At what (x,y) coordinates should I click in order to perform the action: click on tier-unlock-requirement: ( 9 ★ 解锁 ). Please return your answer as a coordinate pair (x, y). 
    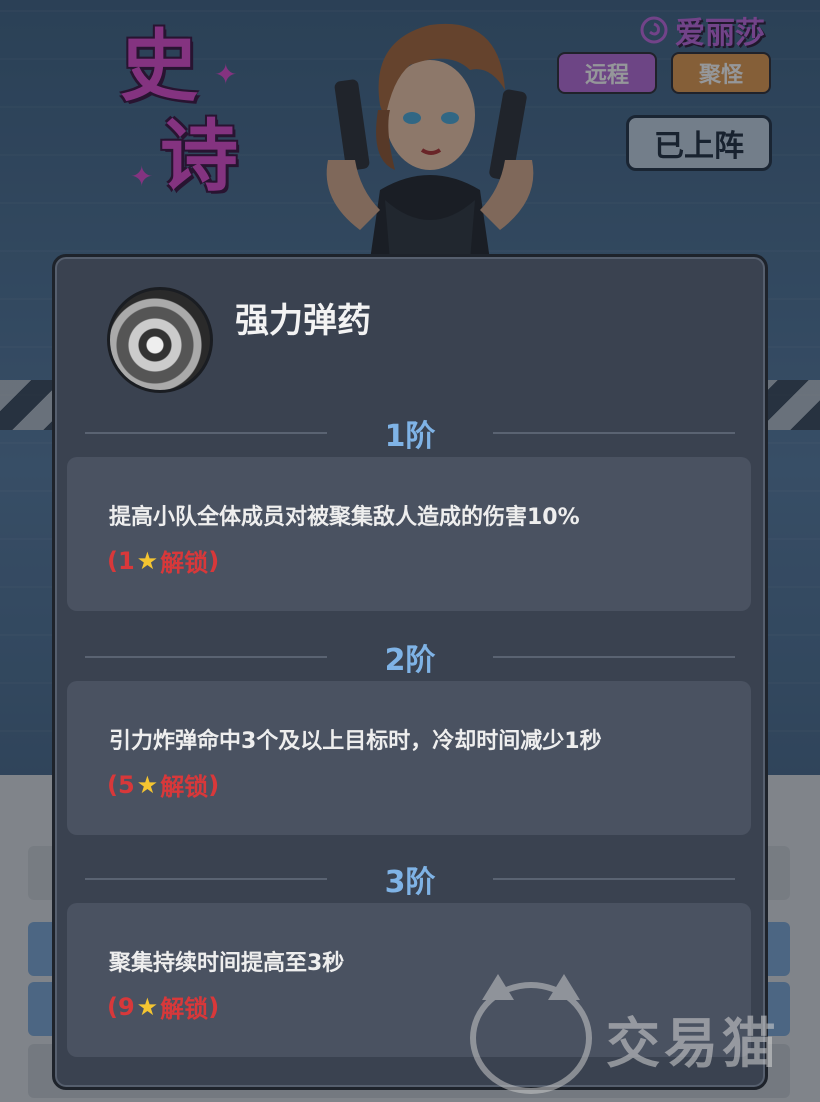
    Looking at the image, I should click on (163, 1006).